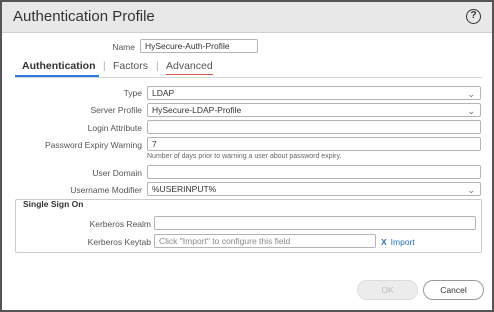  What do you see at coordinates (248, 77) in the screenshot?
I see `tab-bar-divider` at bounding box center [248, 77].